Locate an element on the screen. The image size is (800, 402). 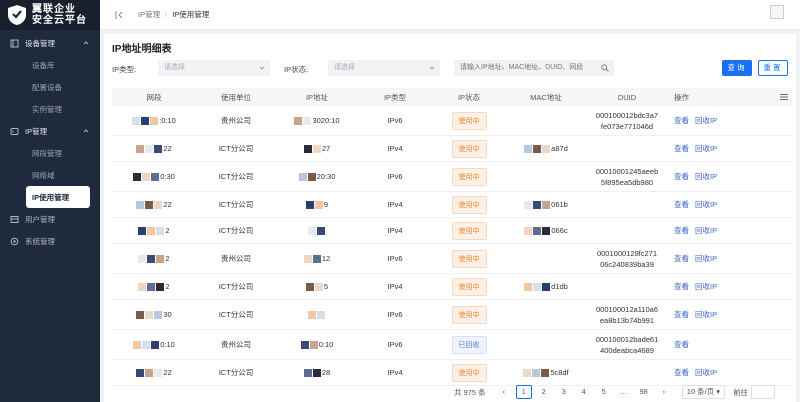
page-button: 2 is located at coordinates (544, 392).